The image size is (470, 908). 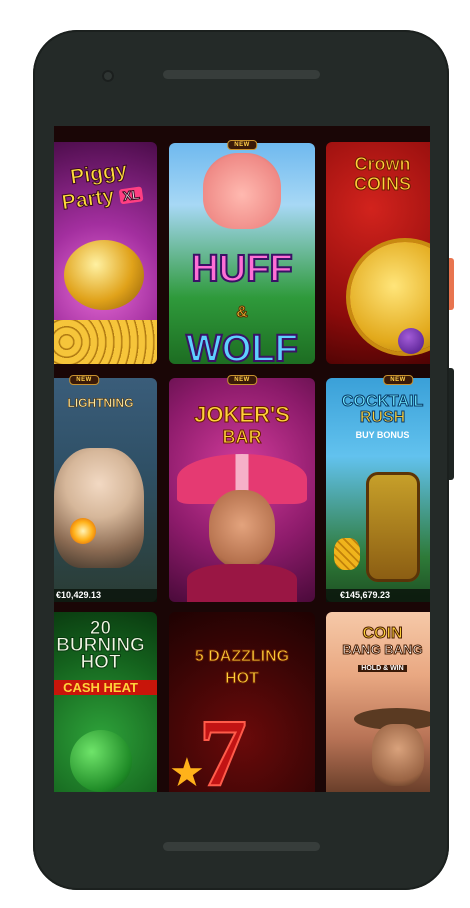 What do you see at coordinates (393, 527) in the screenshot?
I see `tiki-mask-icon` at bounding box center [393, 527].